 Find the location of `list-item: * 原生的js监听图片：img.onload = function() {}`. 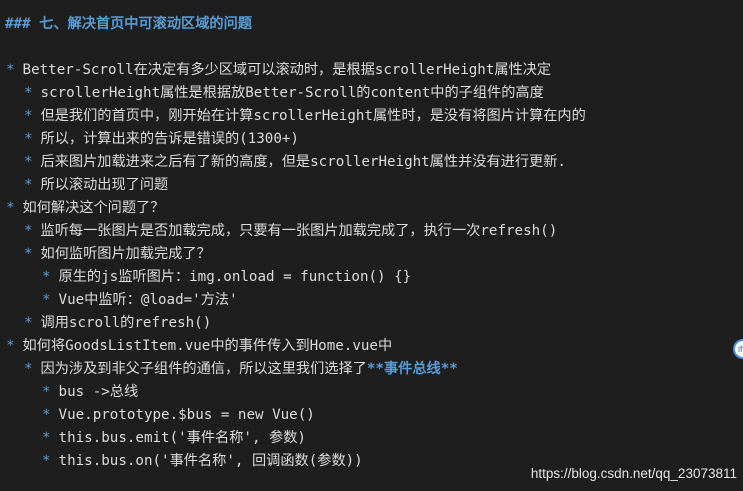

list-item: * 原生的js监听图片：img.onload = function() {} is located at coordinates (226, 277).